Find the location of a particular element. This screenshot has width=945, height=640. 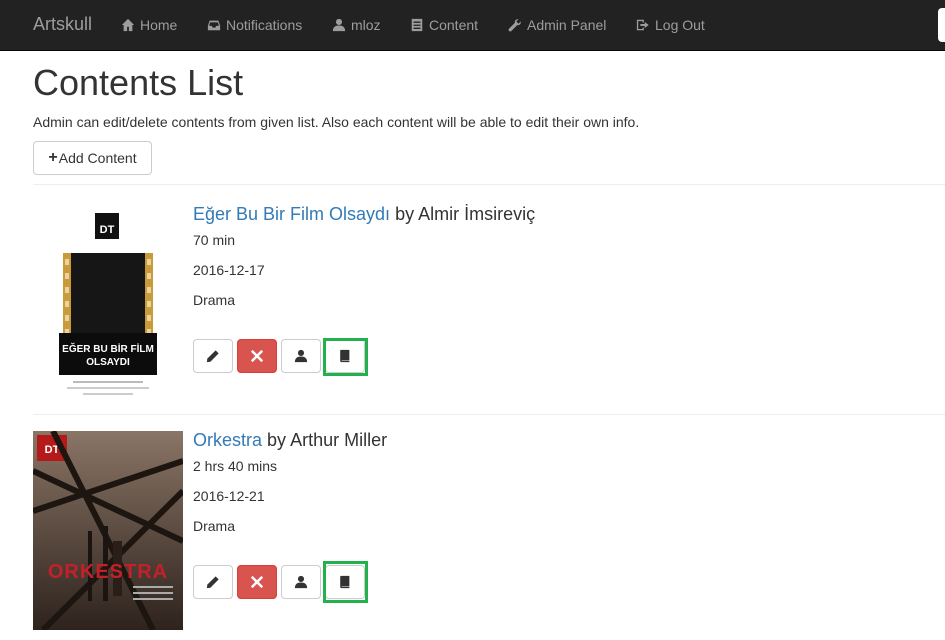

nav-logout: Log Out is located at coordinates (670, 25).